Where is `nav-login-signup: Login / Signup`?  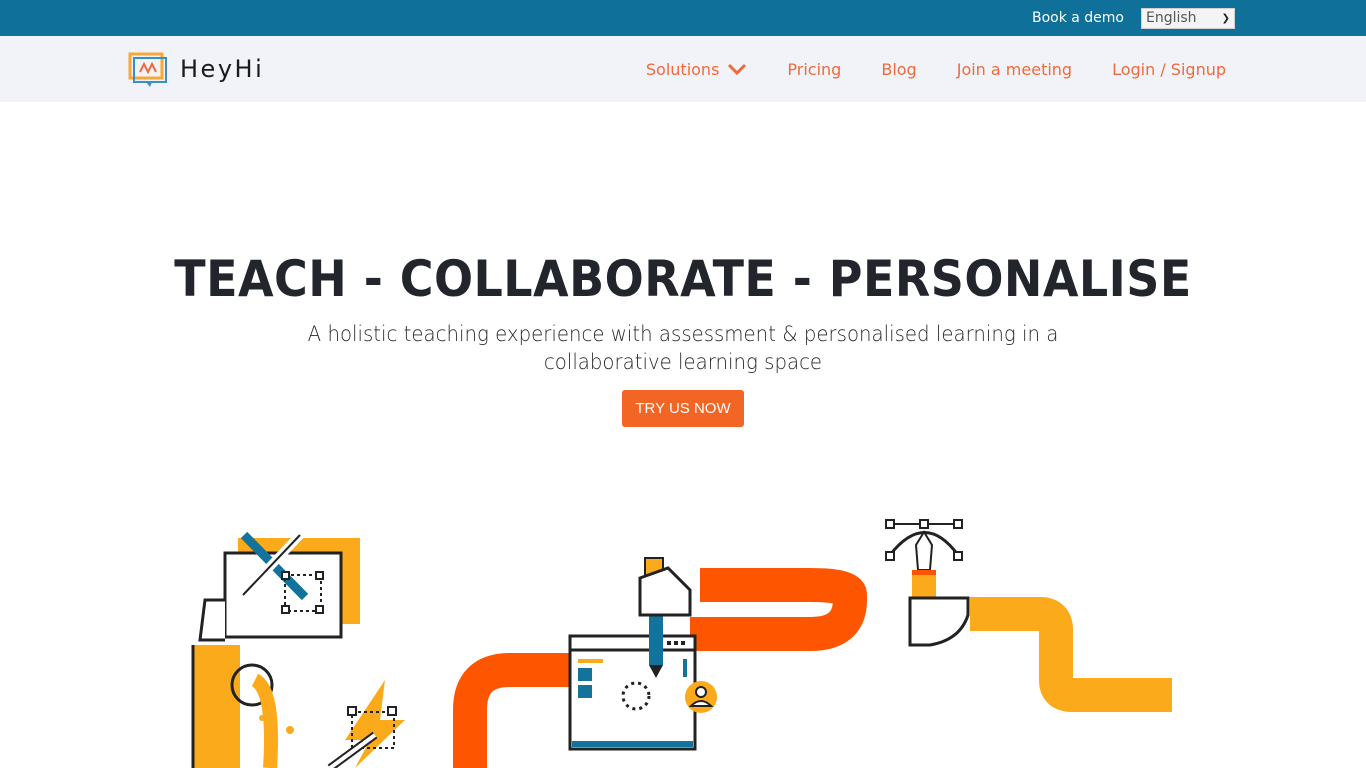 nav-login-signup: Login / Signup is located at coordinates (1169, 69).